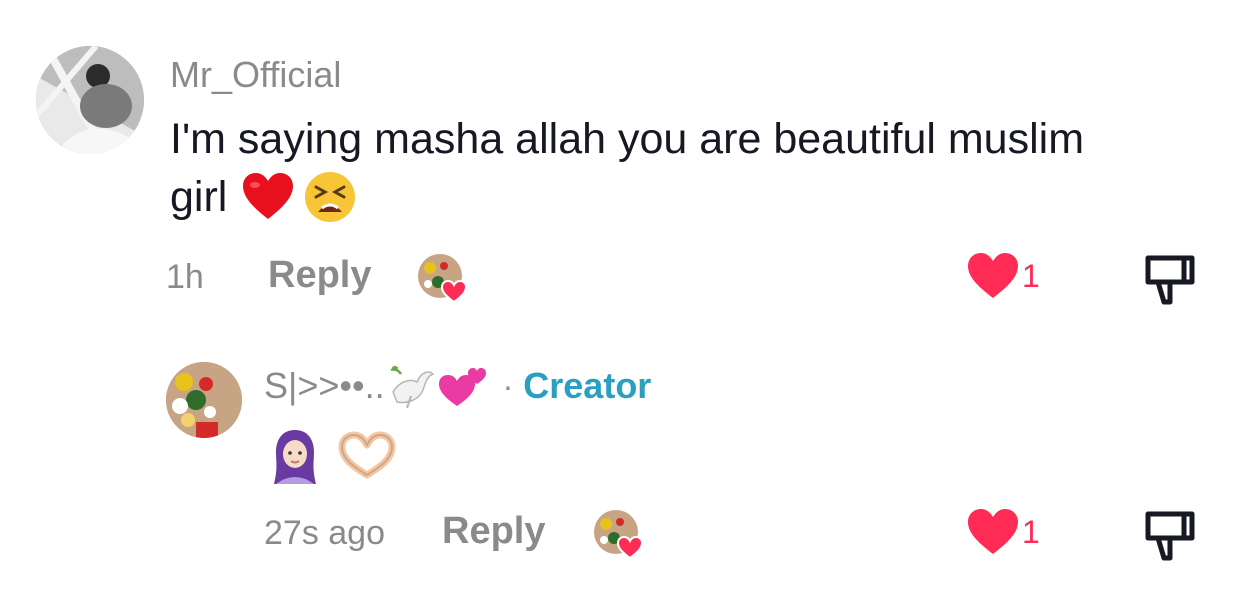  Describe the element at coordinates (1031, 275) in the screenshot. I see `comment-like-count: 1` at that location.